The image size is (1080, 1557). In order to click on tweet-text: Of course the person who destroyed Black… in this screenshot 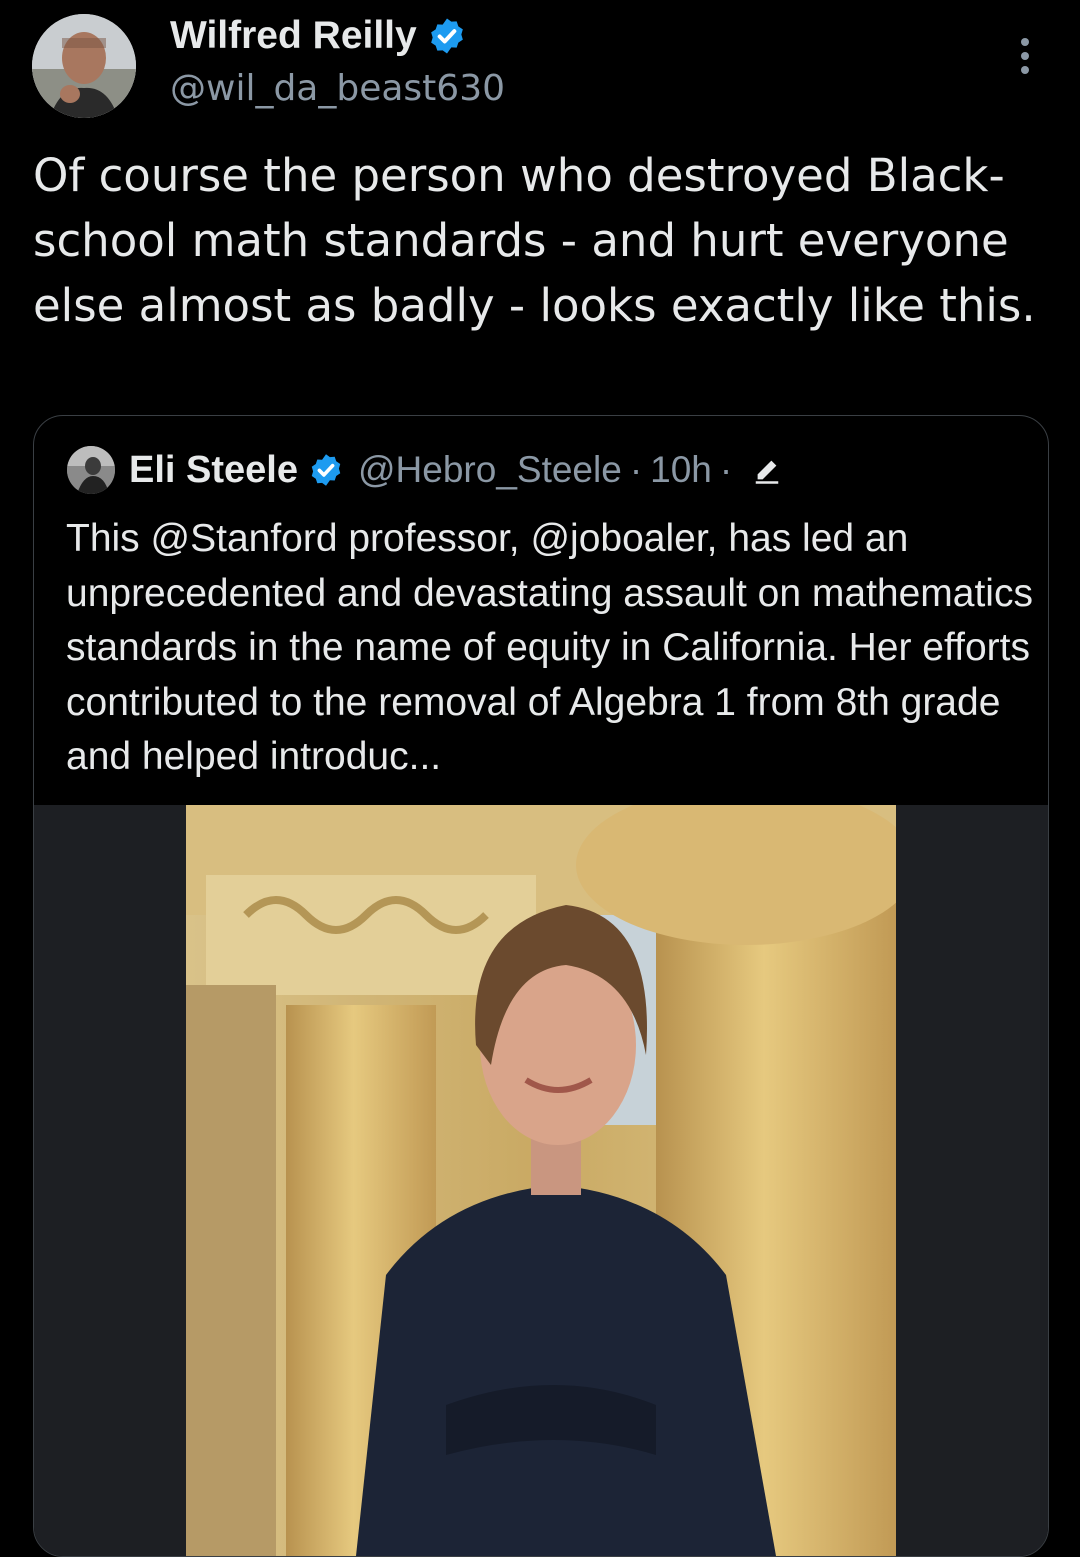, I will do `click(534, 240)`.